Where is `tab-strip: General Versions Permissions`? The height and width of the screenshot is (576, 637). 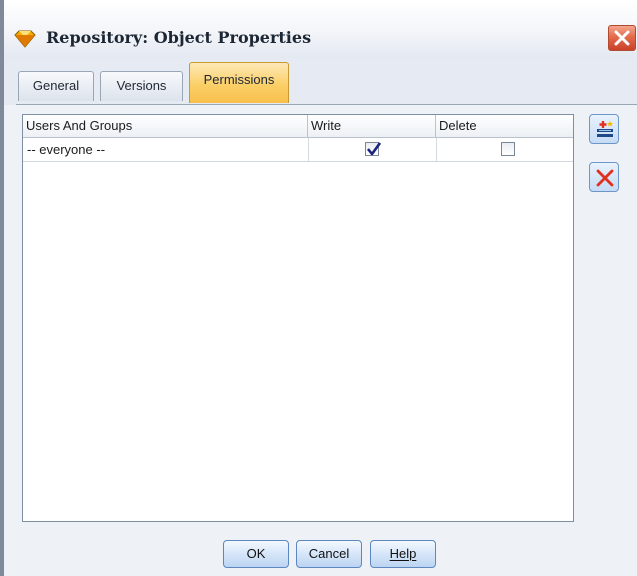
tab-strip: General Versions Permissions is located at coordinates (320, 81).